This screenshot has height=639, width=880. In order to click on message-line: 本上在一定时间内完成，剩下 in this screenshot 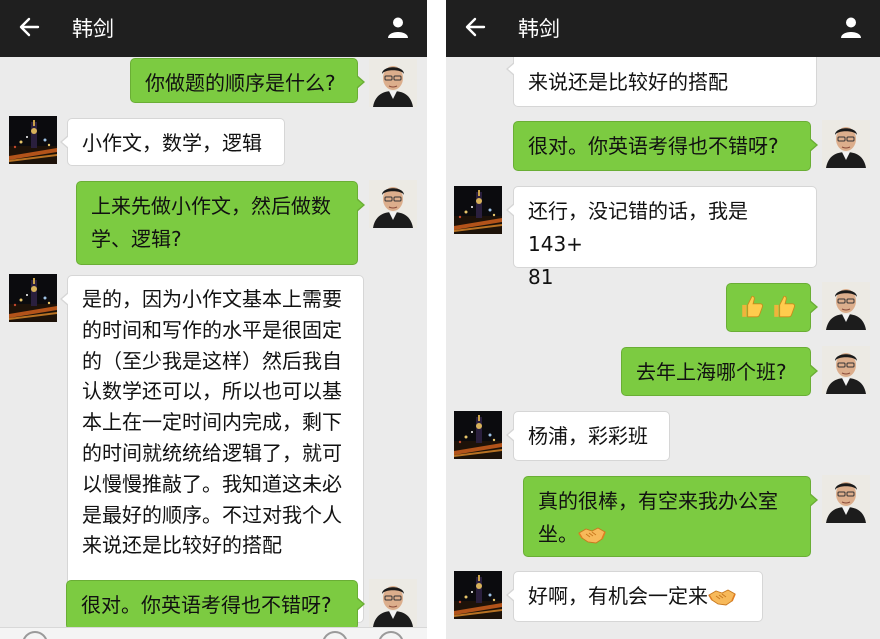, I will do `click(212, 422)`.